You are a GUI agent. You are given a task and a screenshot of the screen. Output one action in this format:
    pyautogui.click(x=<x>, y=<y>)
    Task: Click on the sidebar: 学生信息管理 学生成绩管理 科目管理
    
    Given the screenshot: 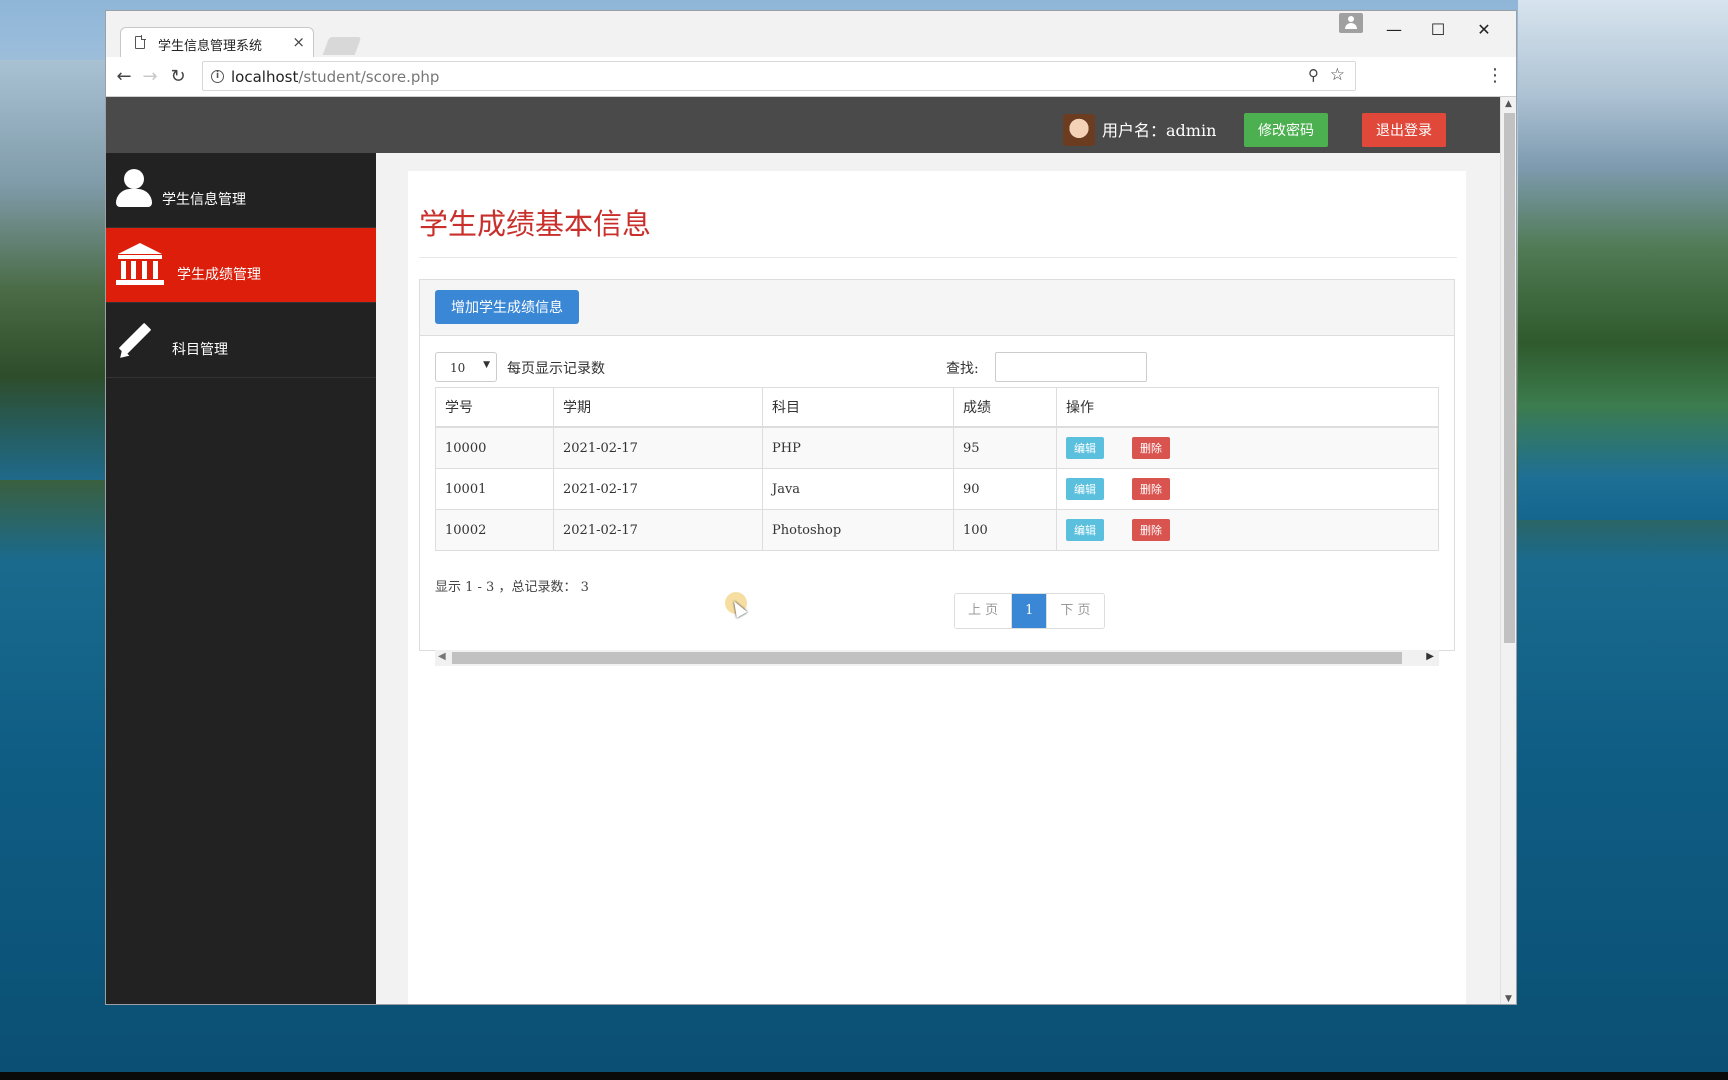 What is the action you would take?
    pyautogui.click(x=241, y=578)
    